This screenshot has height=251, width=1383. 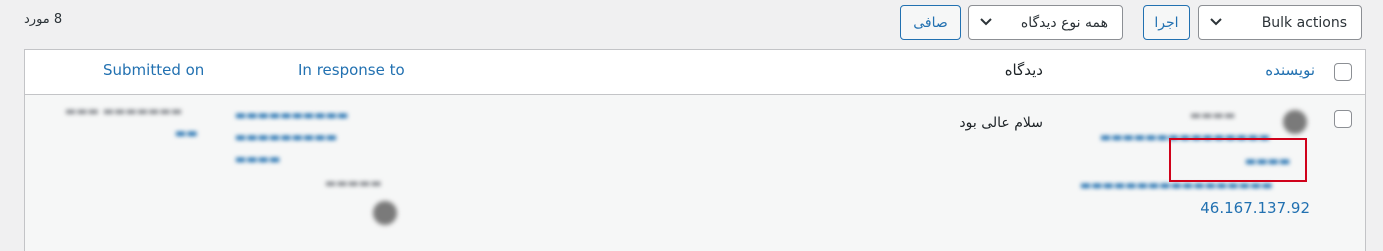 What do you see at coordinates (1001, 123) in the screenshot?
I see `comment-body: سلام عالی بود` at bounding box center [1001, 123].